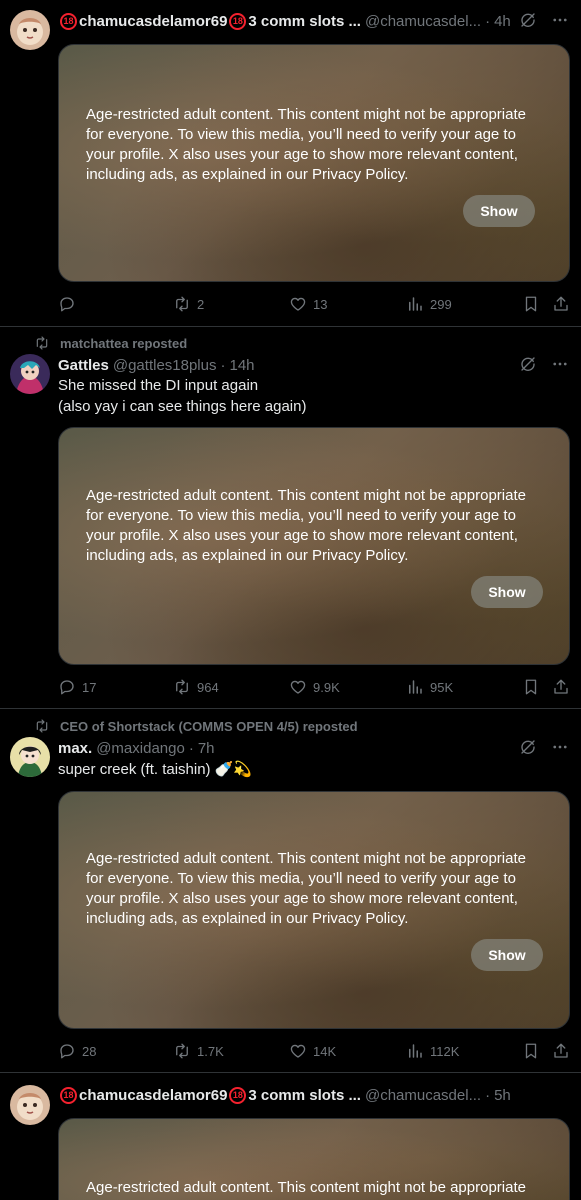 The height and width of the screenshot is (1200, 581). Describe the element at coordinates (110, 343) in the screenshot. I see `repost-context: matchattea reposted` at that location.